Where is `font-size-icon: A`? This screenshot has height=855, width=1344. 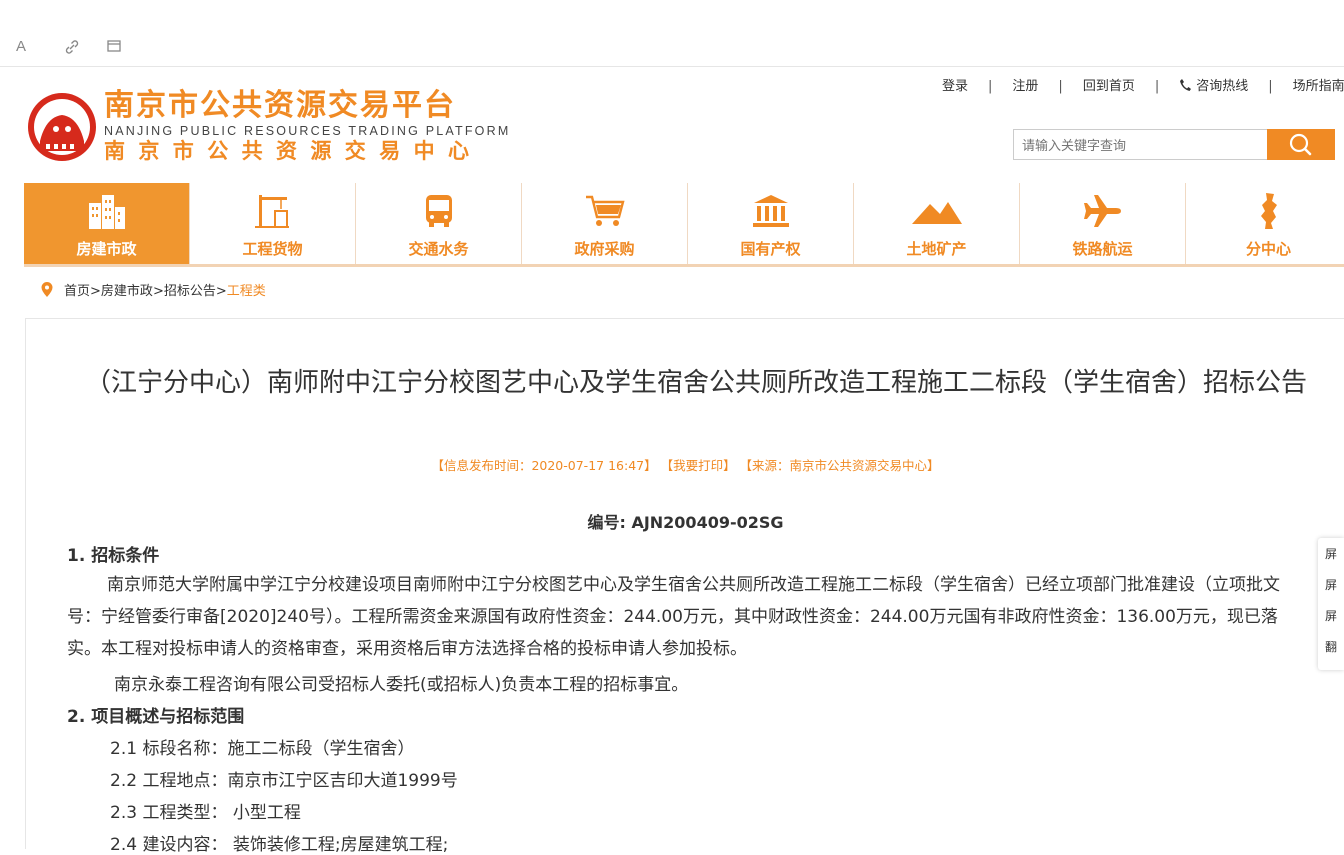
font-size-icon: A is located at coordinates (21, 48).